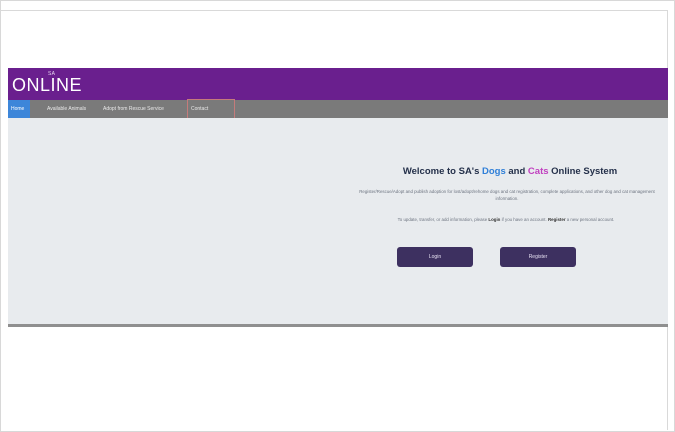  Describe the element at coordinates (442, 171) in the screenshot. I see `title-prefix: Welcome to SA's` at that location.